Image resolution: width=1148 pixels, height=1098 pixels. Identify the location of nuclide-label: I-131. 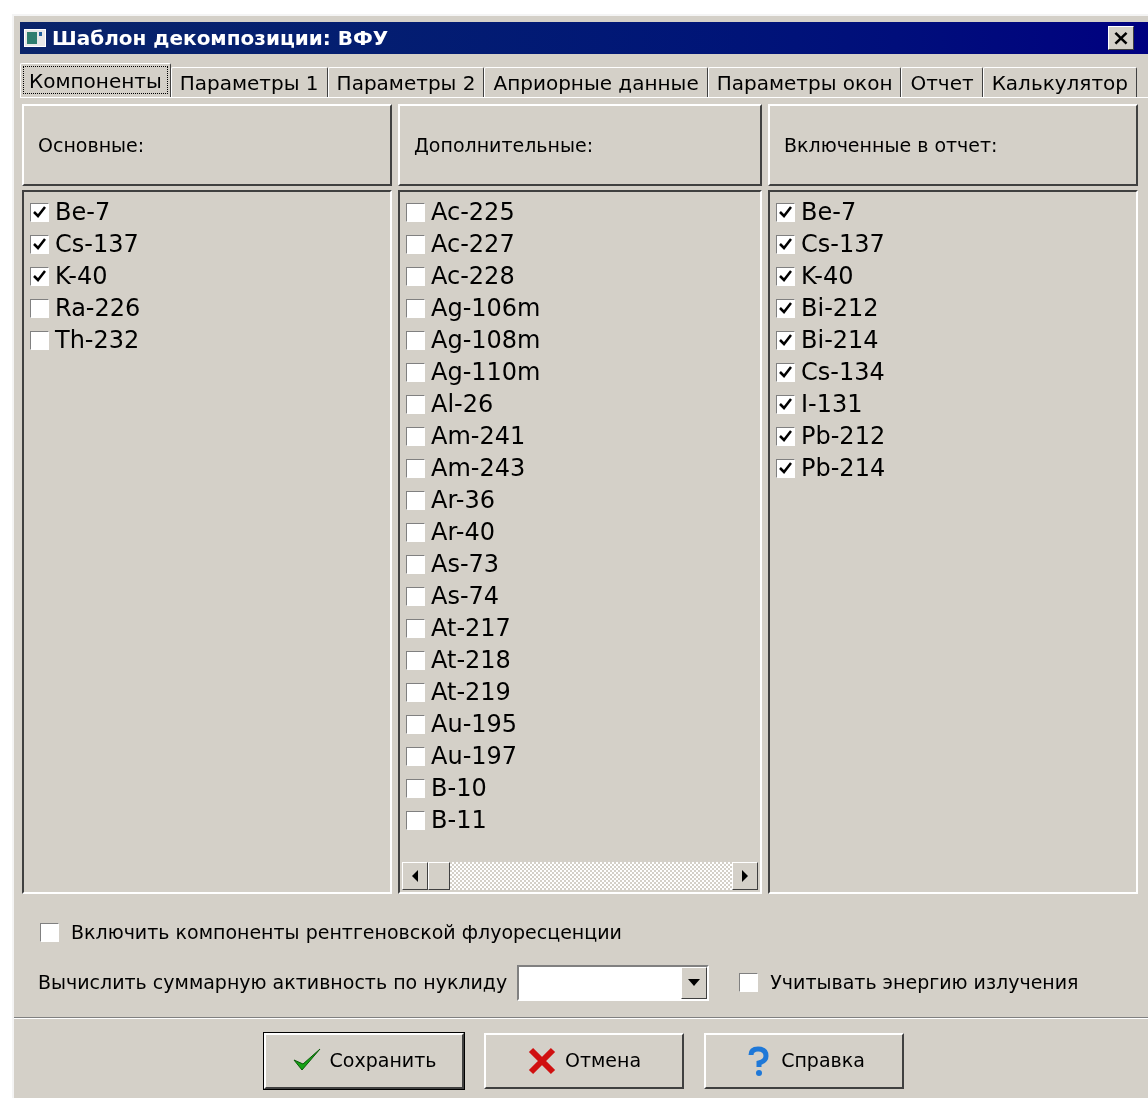
(832, 404).